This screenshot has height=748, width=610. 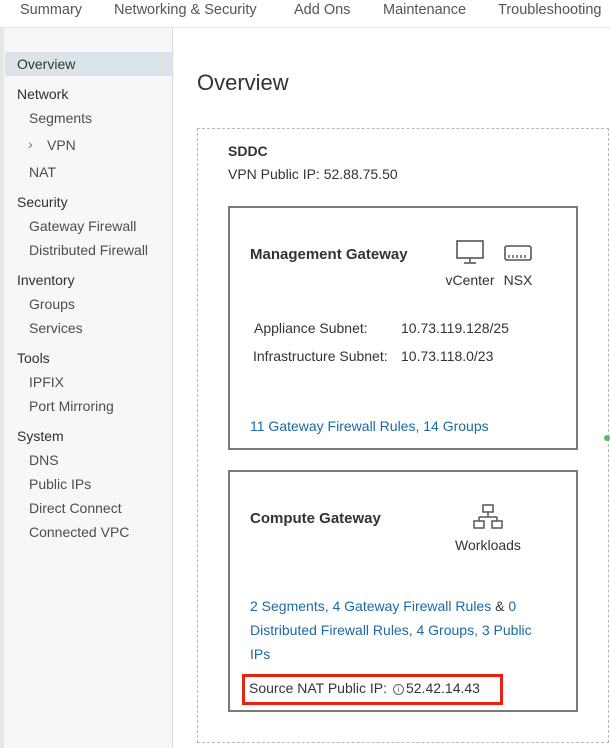 I want to click on info-icon: i, so click(x=398, y=689).